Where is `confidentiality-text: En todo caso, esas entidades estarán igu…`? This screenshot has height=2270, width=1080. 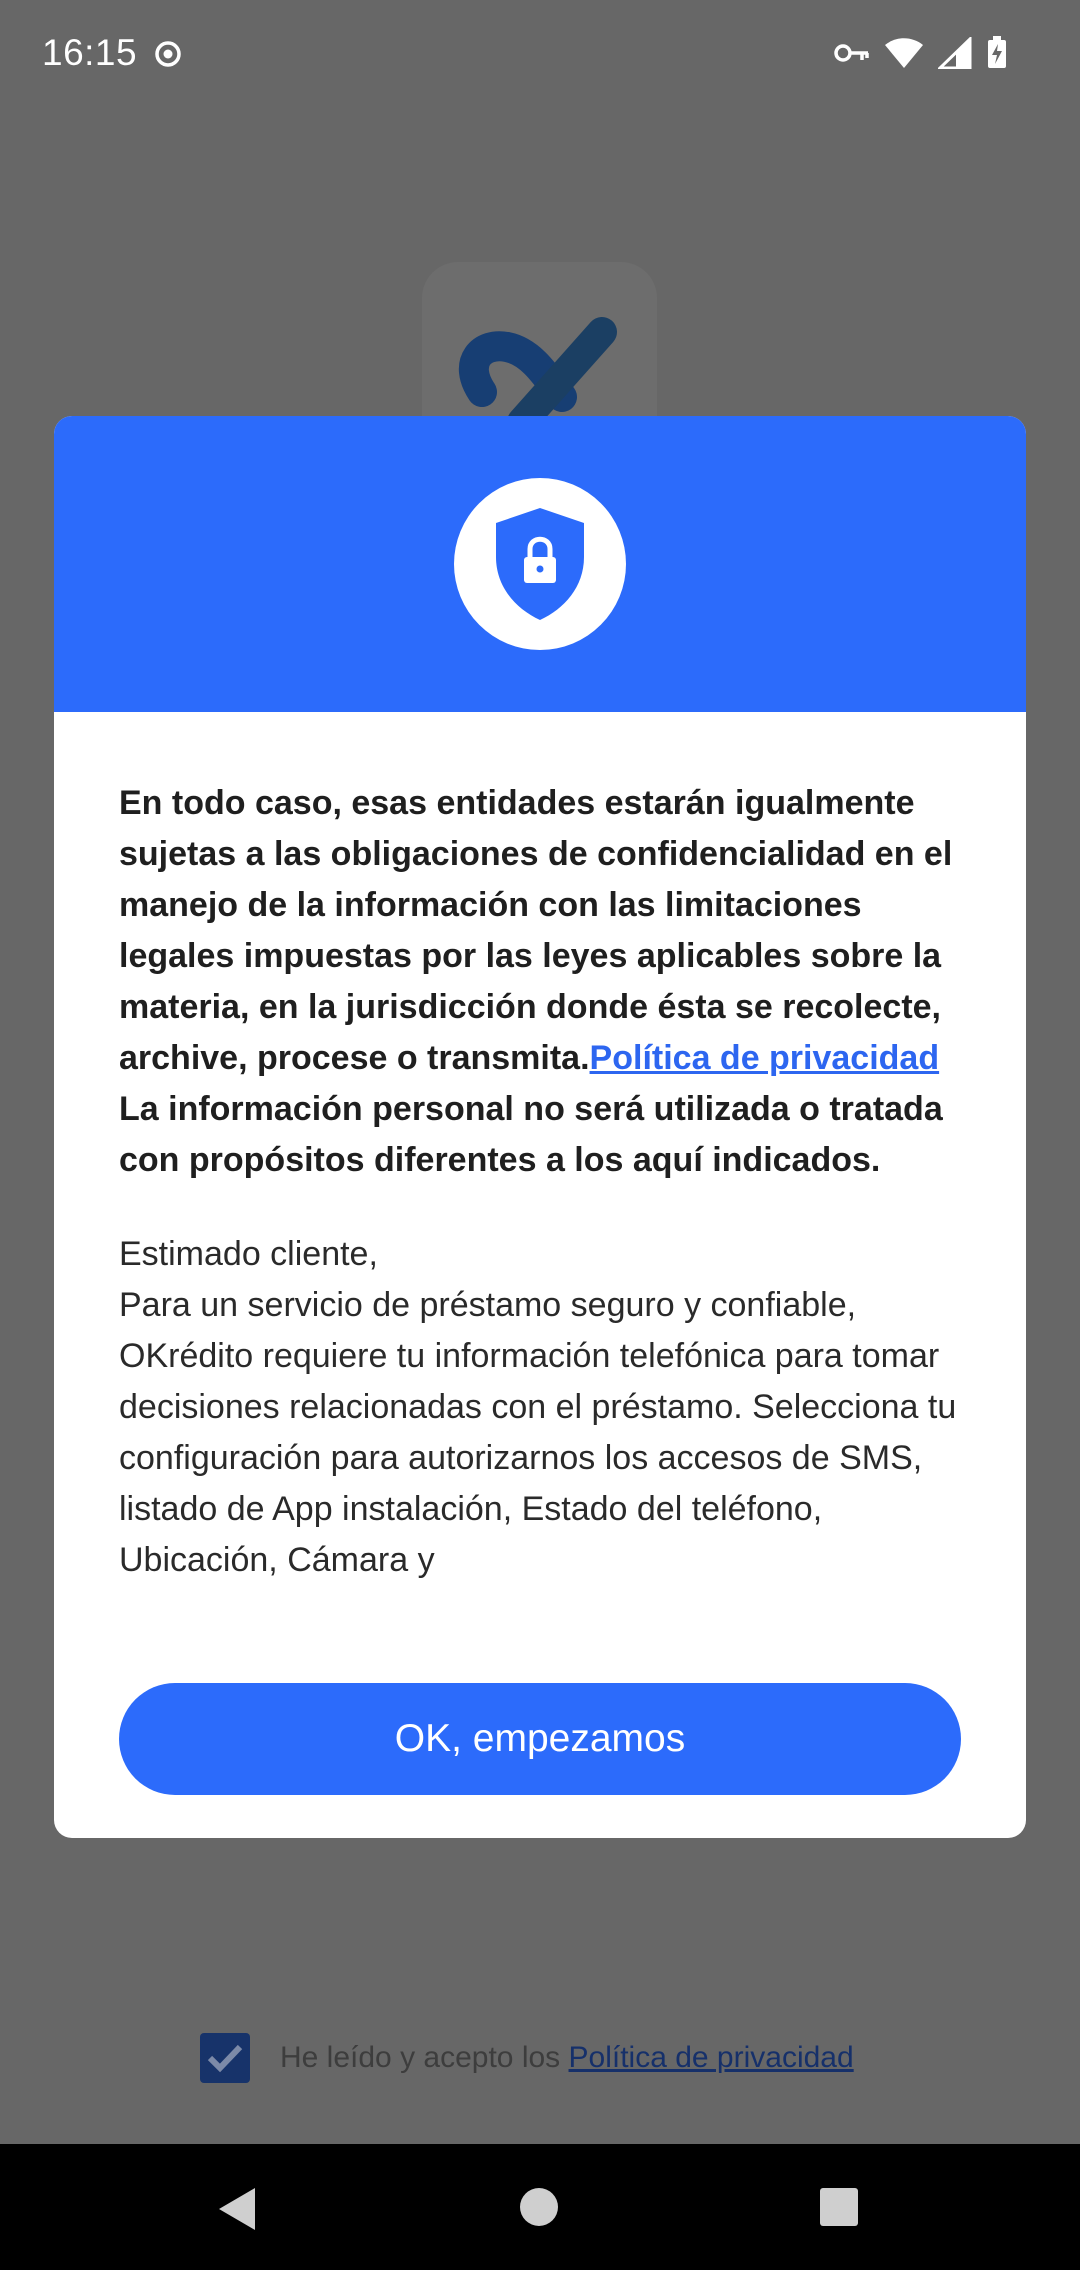
confidentiality-text: En todo caso, esas entidades estarán igu… is located at coordinates (536, 930).